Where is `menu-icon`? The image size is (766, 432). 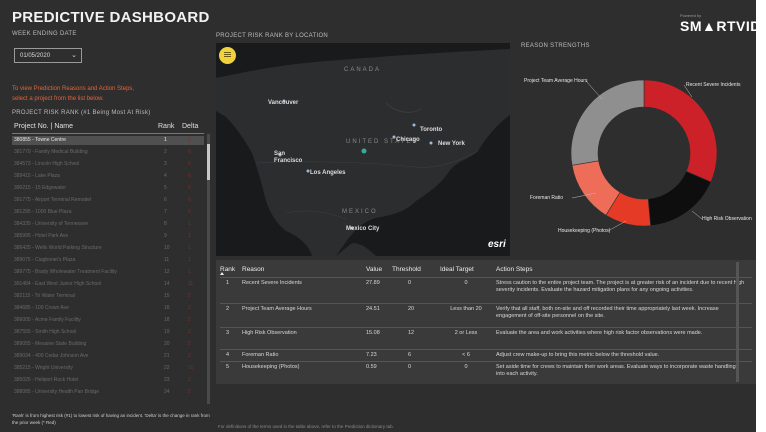
menu-icon is located at coordinates (227, 52).